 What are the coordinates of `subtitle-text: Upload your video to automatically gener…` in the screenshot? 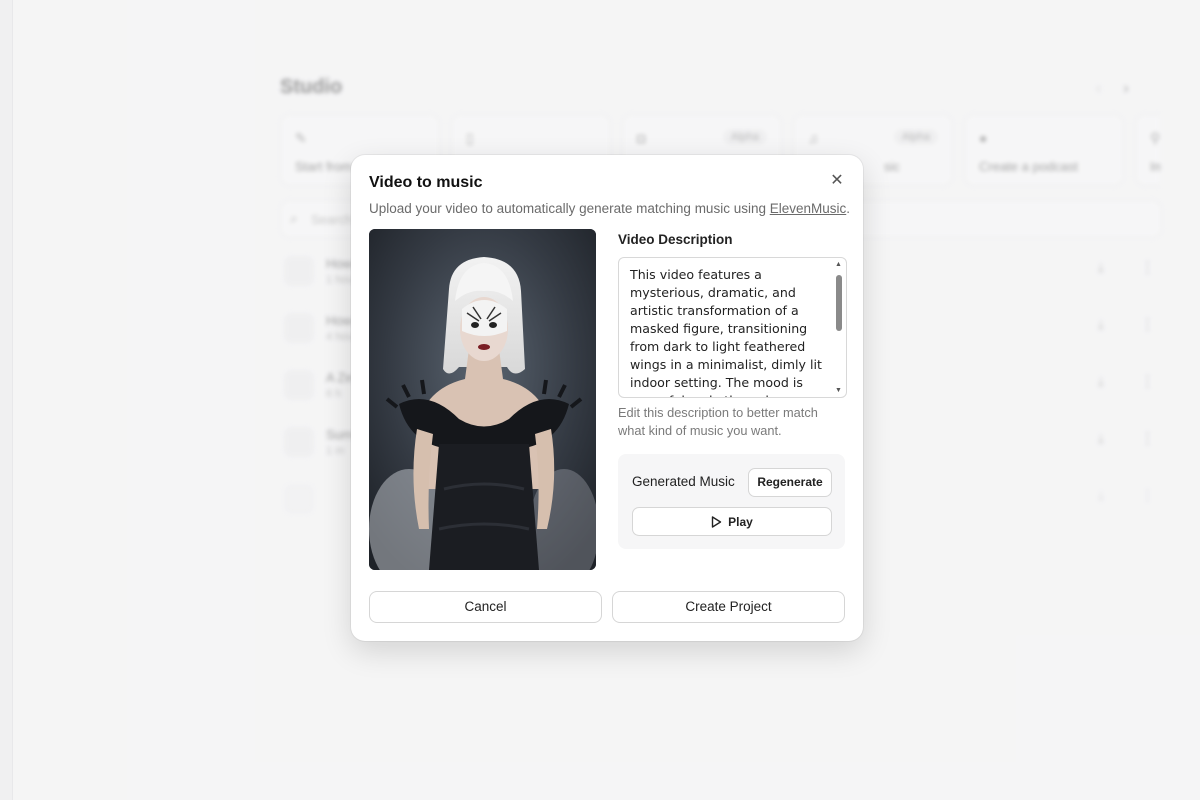 It's located at (569, 208).